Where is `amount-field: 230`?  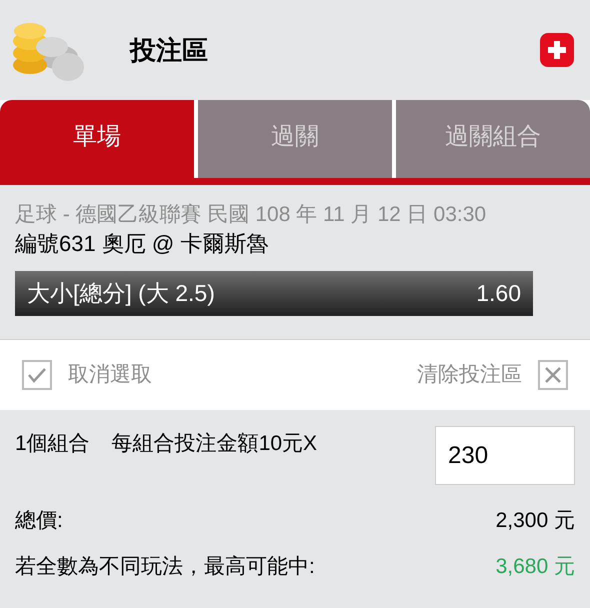 amount-field: 230 is located at coordinates (505, 455).